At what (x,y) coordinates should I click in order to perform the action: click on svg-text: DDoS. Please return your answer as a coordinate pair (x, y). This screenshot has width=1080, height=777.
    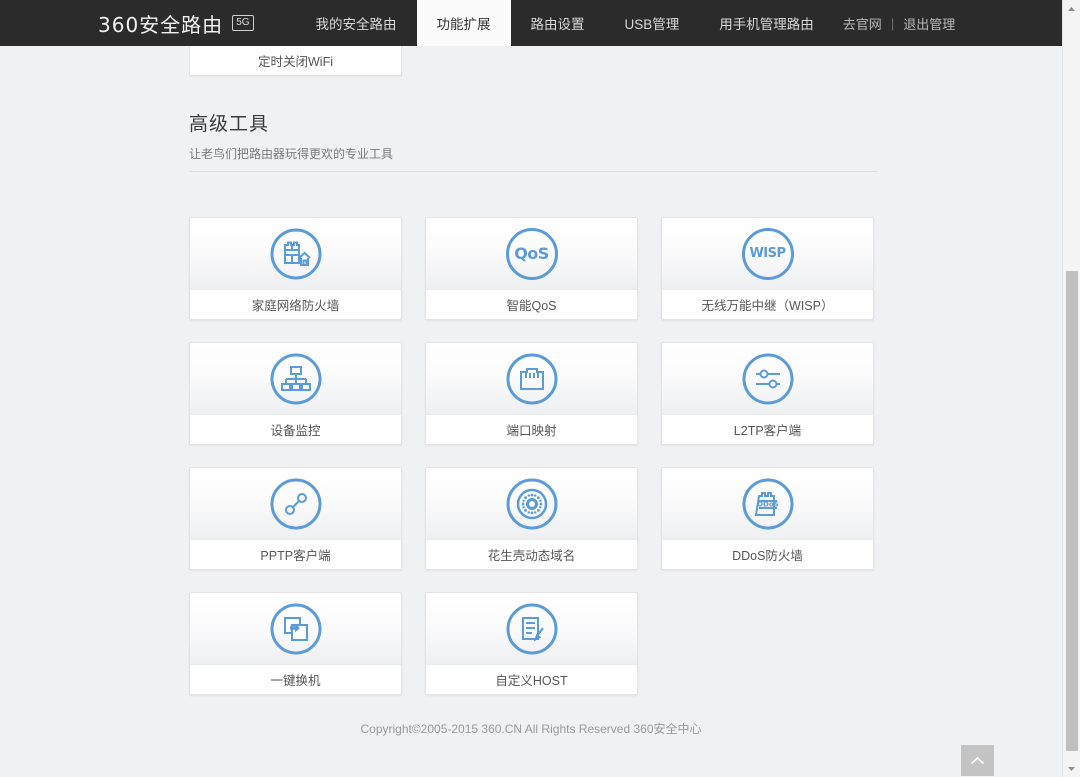
    Looking at the image, I should click on (767, 504).